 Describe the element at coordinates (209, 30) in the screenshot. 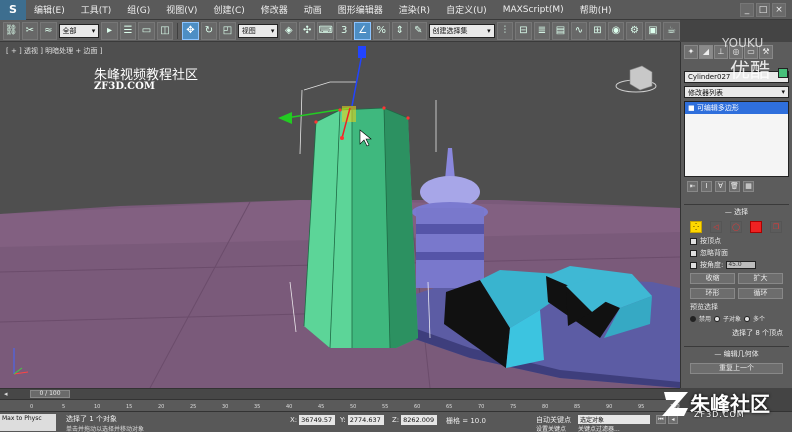

I see `rotate-icon: ↻` at that location.